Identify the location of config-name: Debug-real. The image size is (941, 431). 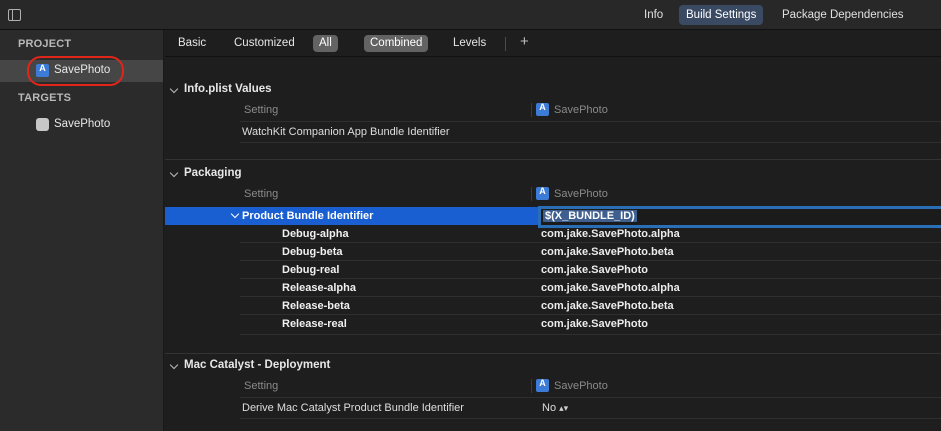
(310, 270).